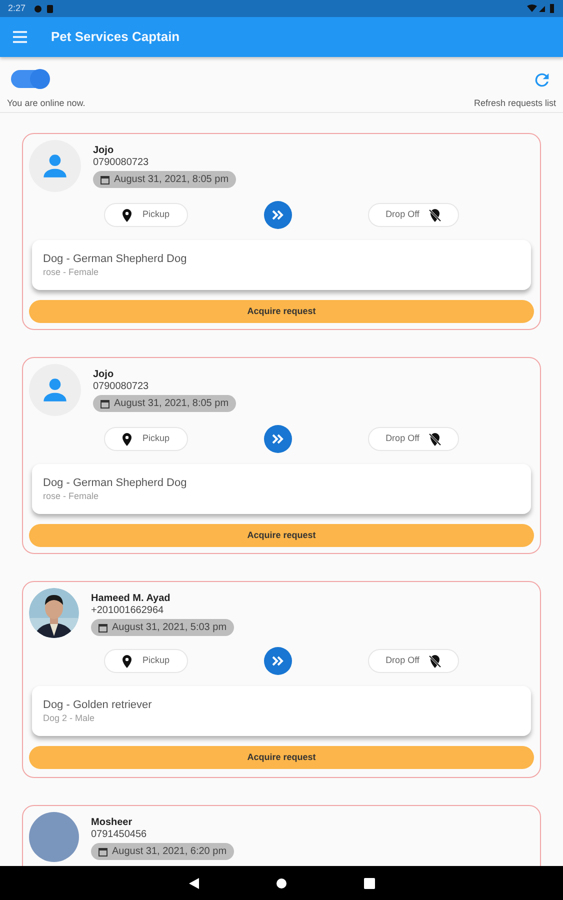 The height and width of the screenshot is (900, 563). What do you see at coordinates (515, 103) in the screenshot?
I see `refresh-label: Refresh requests list` at bounding box center [515, 103].